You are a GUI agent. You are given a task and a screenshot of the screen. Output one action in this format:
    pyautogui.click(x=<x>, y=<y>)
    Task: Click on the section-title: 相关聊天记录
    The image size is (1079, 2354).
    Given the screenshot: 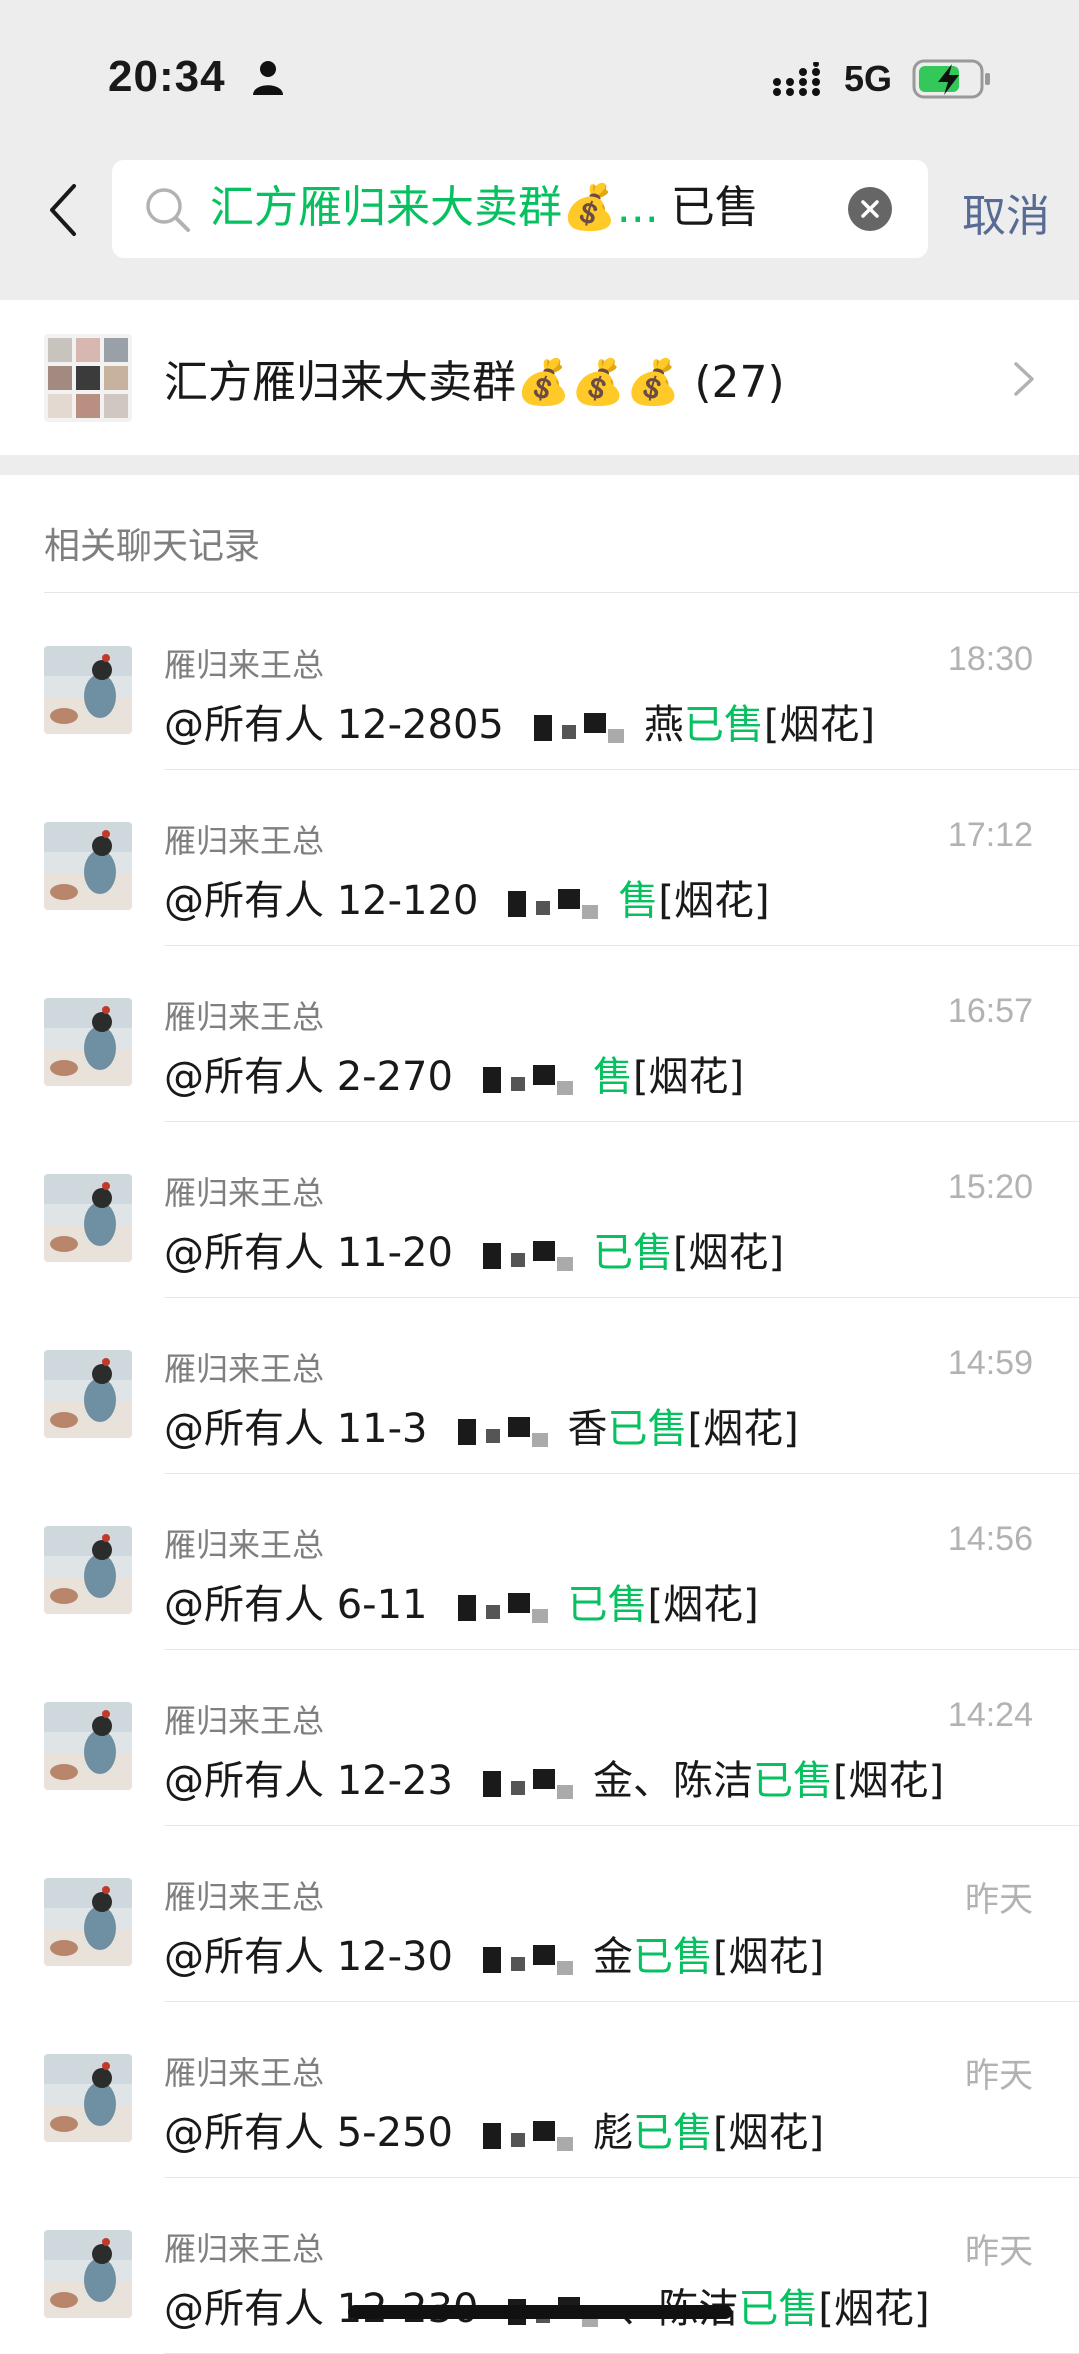 What is the action you would take?
    pyautogui.click(x=152, y=546)
    